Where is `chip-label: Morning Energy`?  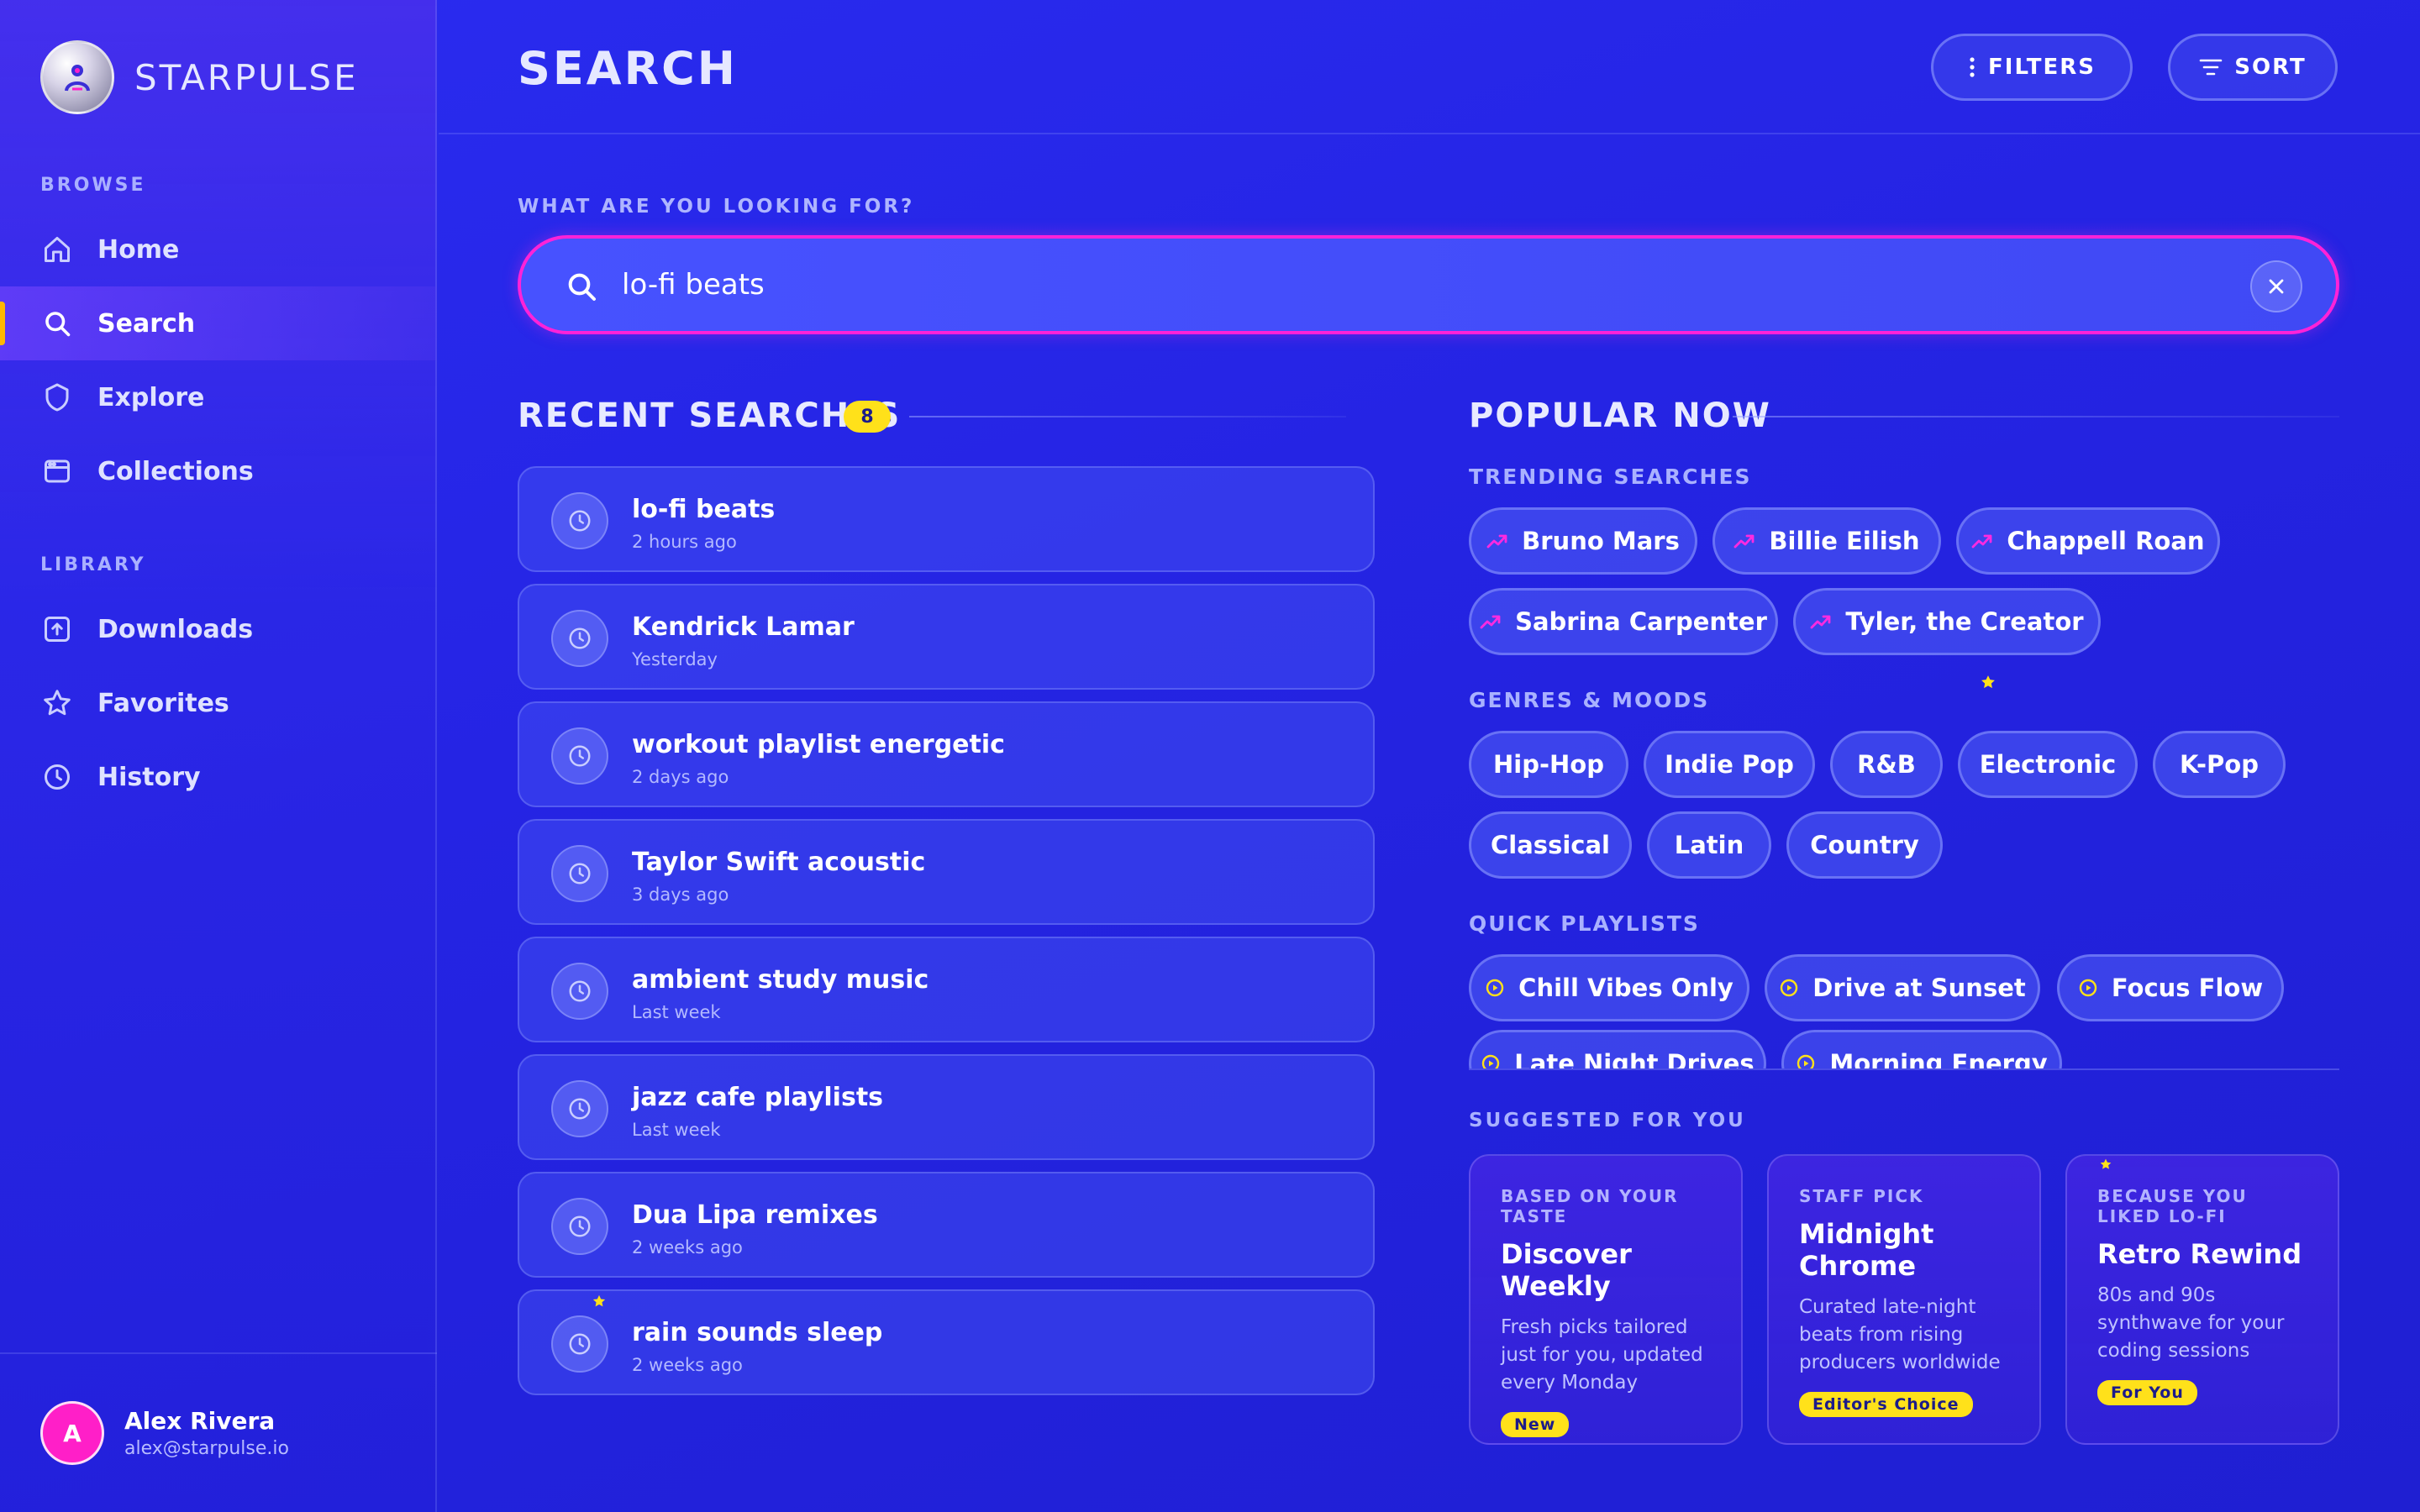 chip-label: Morning Energy is located at coordinates (1938, 1058).